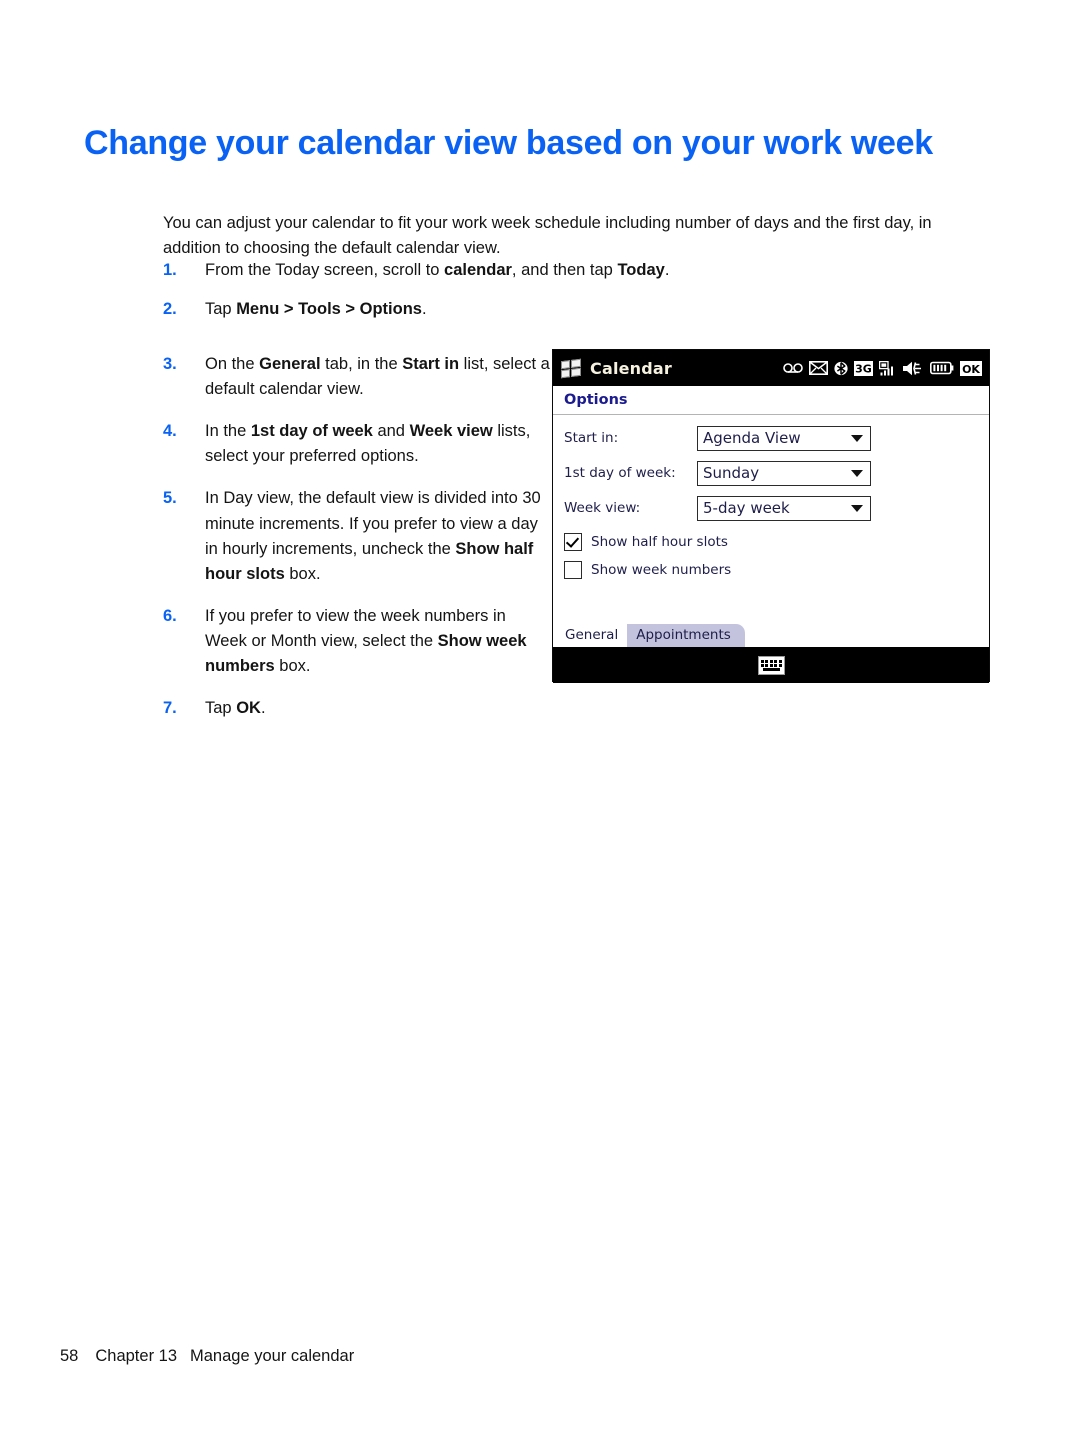  What do you see at coordinates (771, 368) in the screenshot?
I see `device-title-bar: Calendar 3G OK` at bounding box center [771, 368].